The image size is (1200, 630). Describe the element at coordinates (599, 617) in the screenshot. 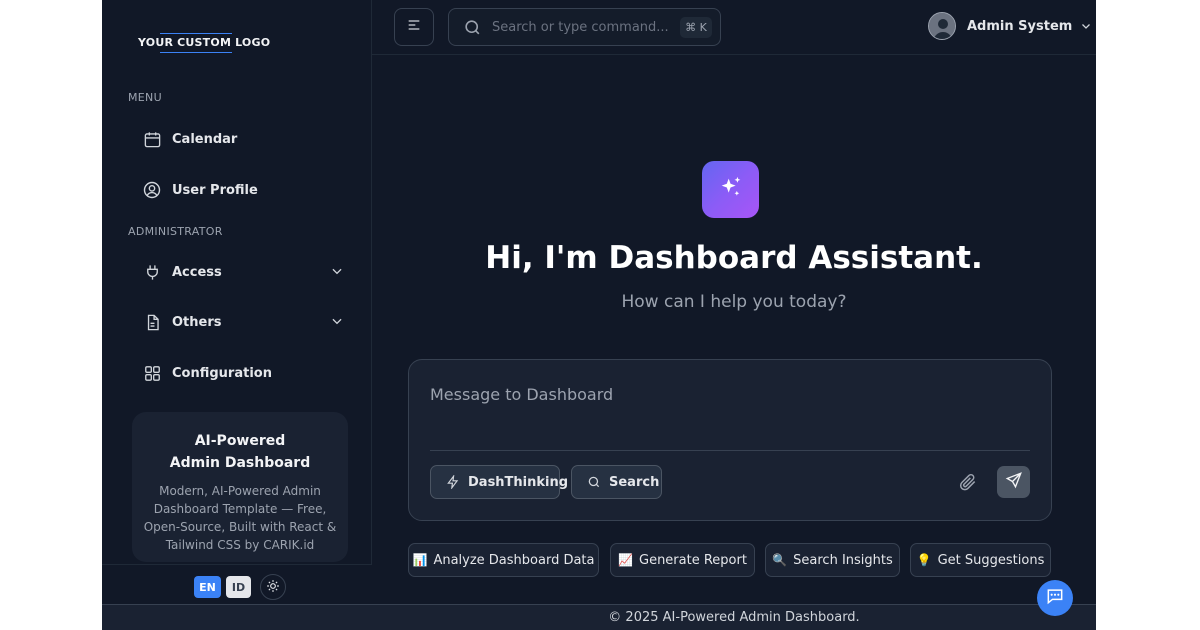

I see `page-footer: © 2025 AI-Powered Admin Dashboard.` at that location.